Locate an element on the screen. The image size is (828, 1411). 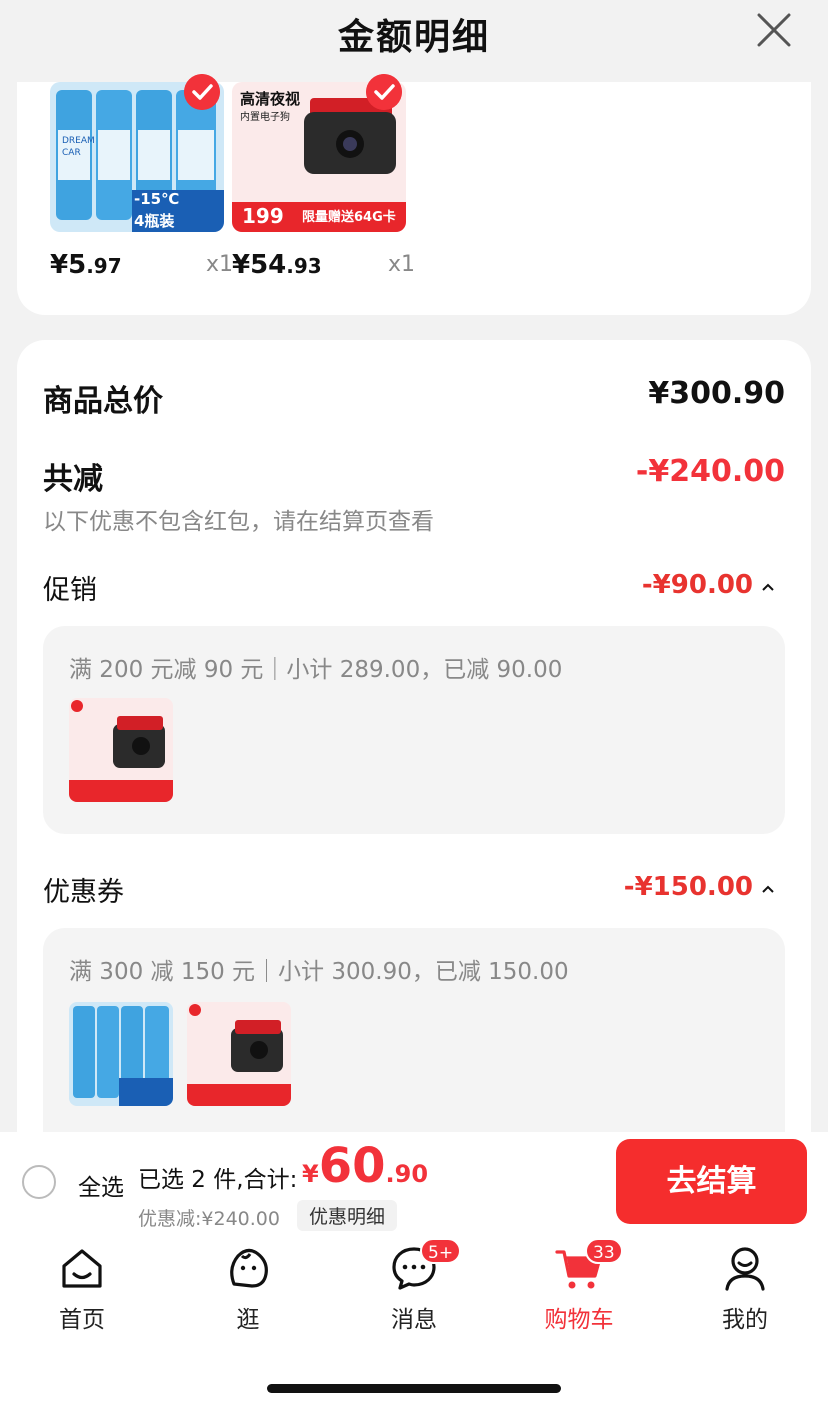
promo-product-thumbnail is located at coordinates (121, 750).